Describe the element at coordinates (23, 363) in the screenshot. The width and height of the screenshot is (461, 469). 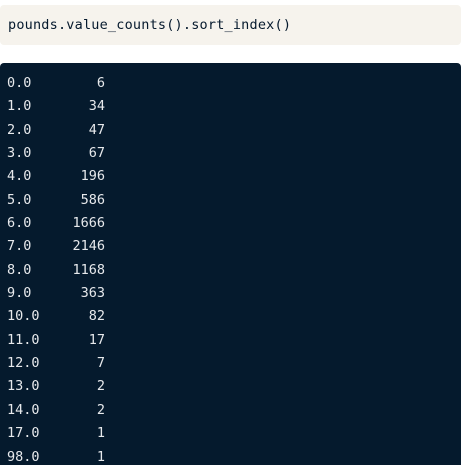
I see `output-index: 12.0` at that location.